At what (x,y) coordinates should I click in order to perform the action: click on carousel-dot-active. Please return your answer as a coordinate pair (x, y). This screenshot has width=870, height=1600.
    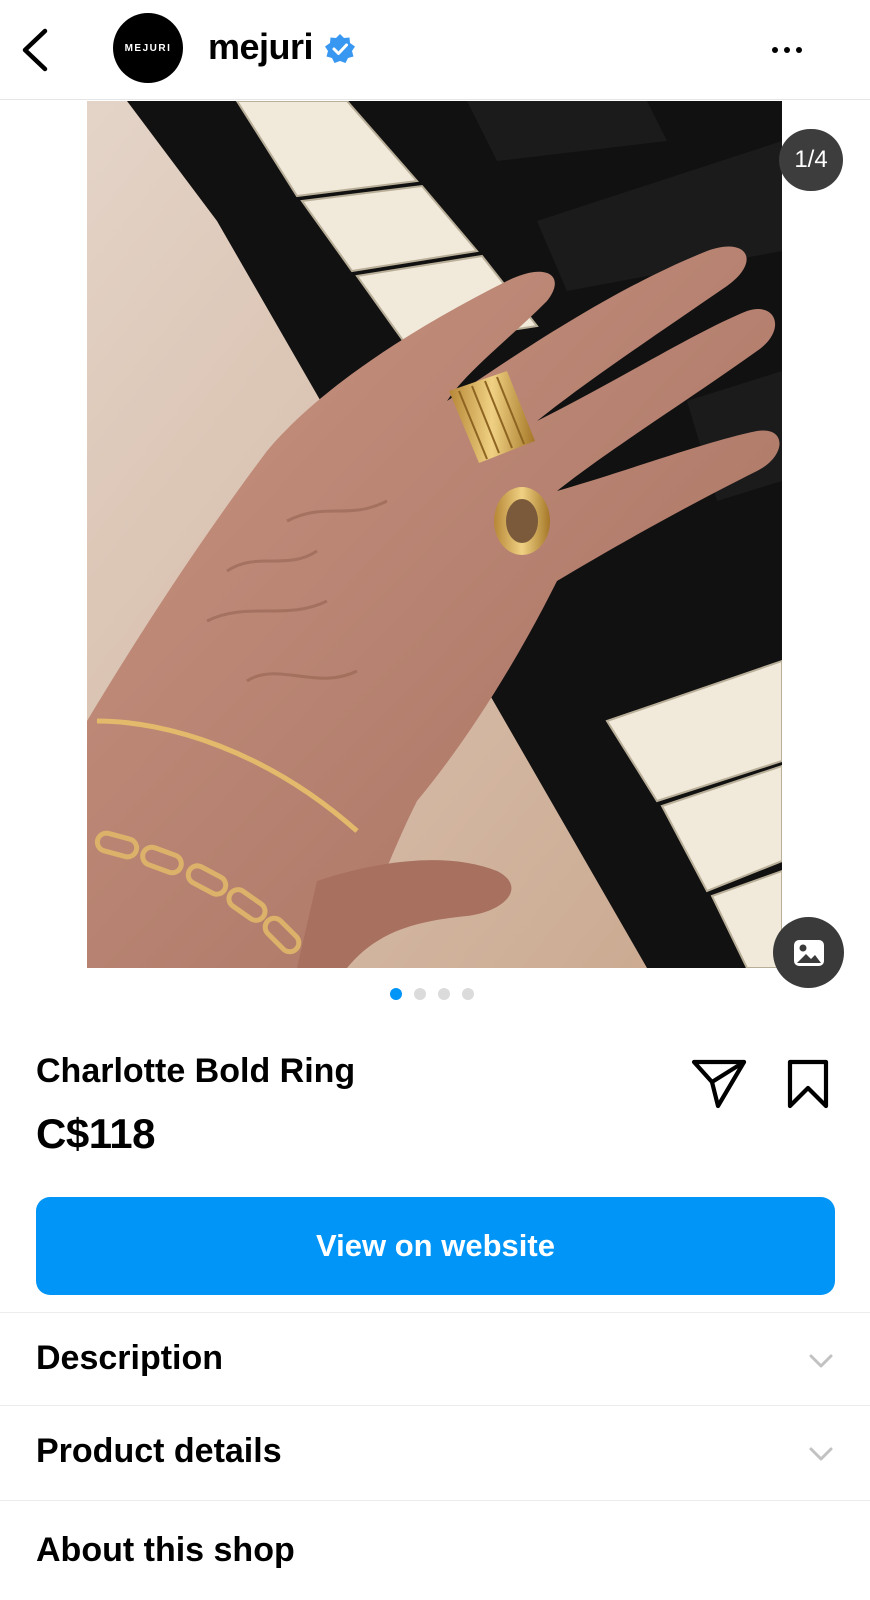
    Looking at the image, I should click on (396, 994).